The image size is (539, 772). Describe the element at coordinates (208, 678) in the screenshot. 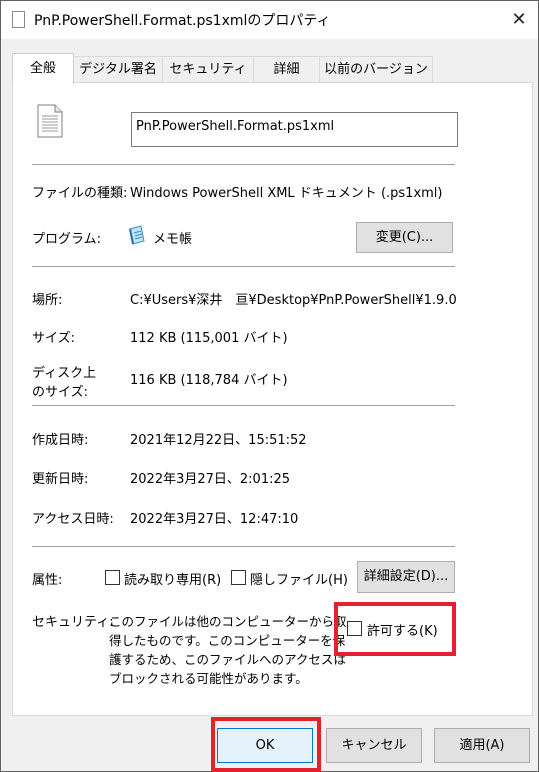

I see `security-message-line4: ブロックされる可能性があります。` at that location.